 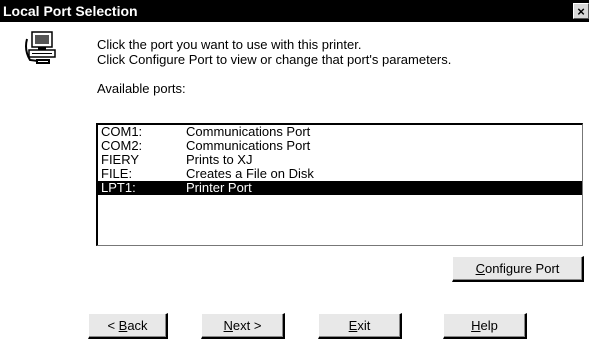 I want to click on port-list-item: FIERY Prints to XJ, so click(x=340, y=160).